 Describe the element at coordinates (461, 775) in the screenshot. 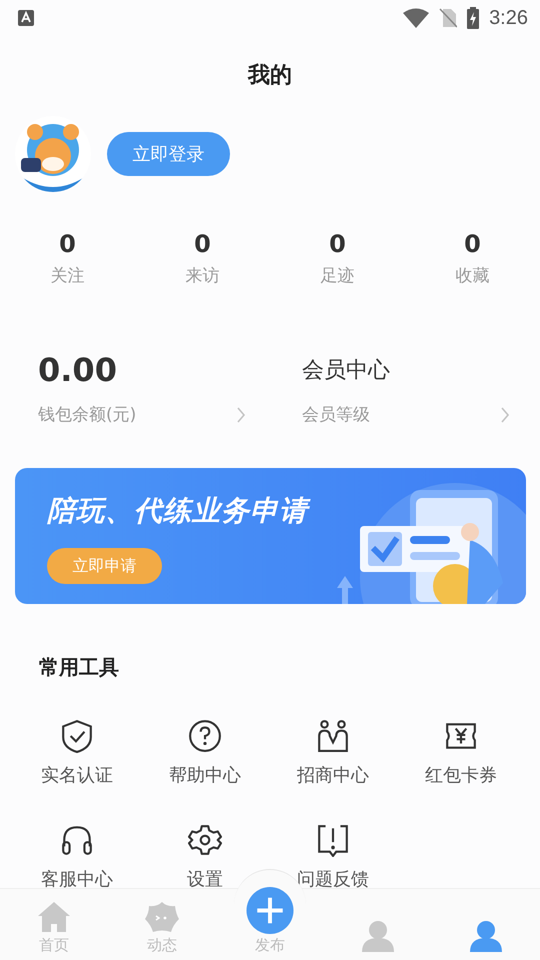

I see `tool-label: 红包卡券` at that location.